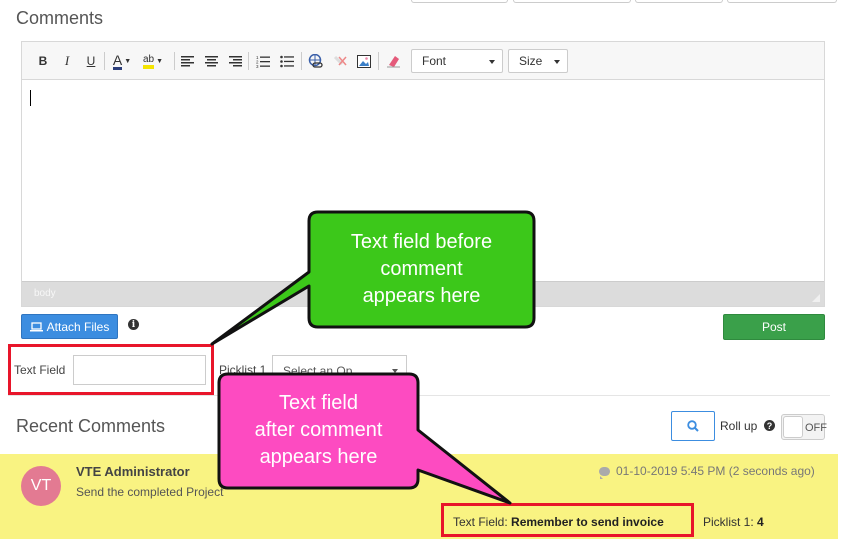  I want to click on insert-link-button, so click(315, 61).